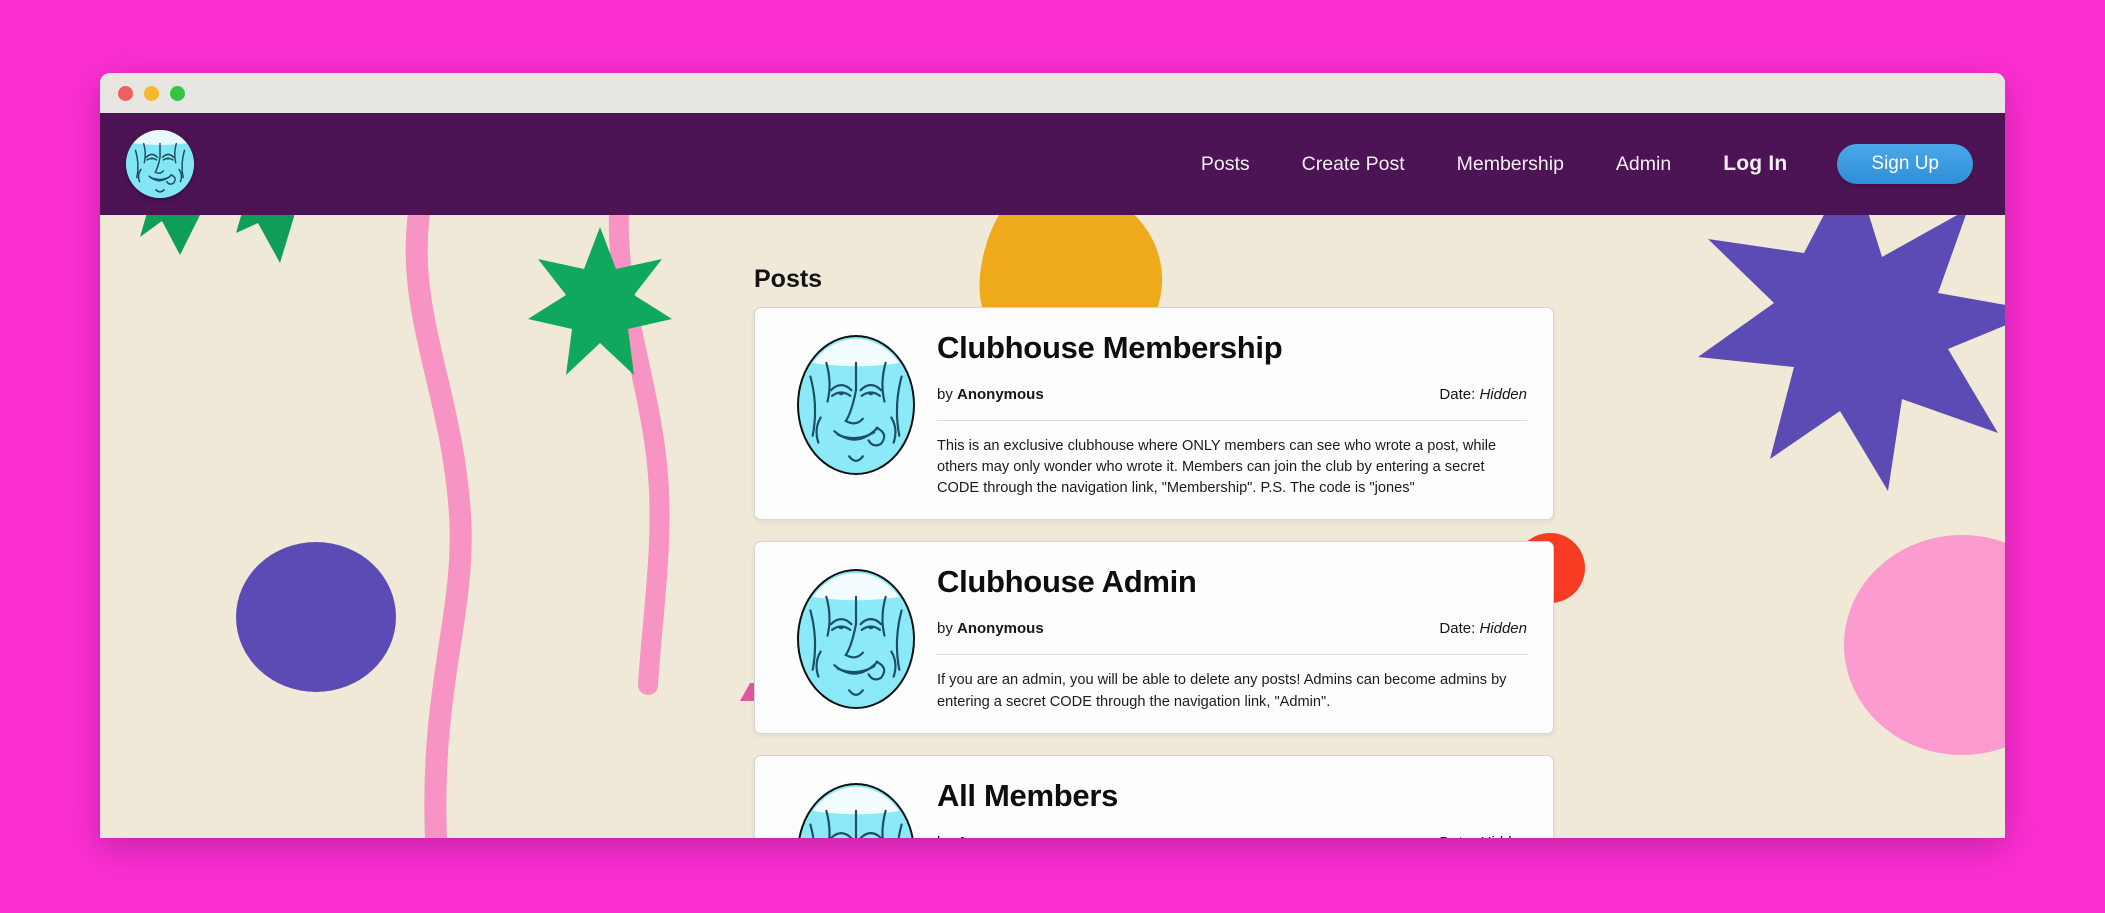 The height and width of the screenshot is (913, 2105). Describe the element at coordinates (1924, 645) in the screenshot. I see `pink-circle-icon` at that location.